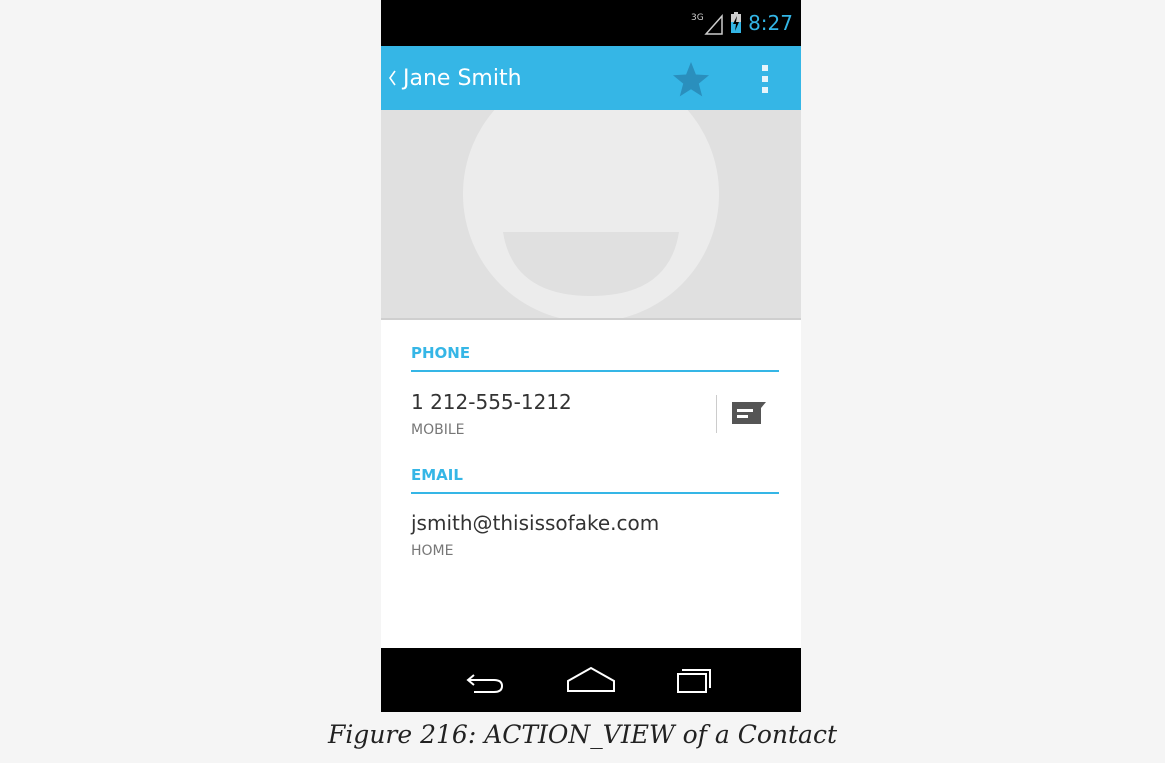 This screenshot has height=763, width=1165. I want to click on clock: 8:27, so click(770, 23).